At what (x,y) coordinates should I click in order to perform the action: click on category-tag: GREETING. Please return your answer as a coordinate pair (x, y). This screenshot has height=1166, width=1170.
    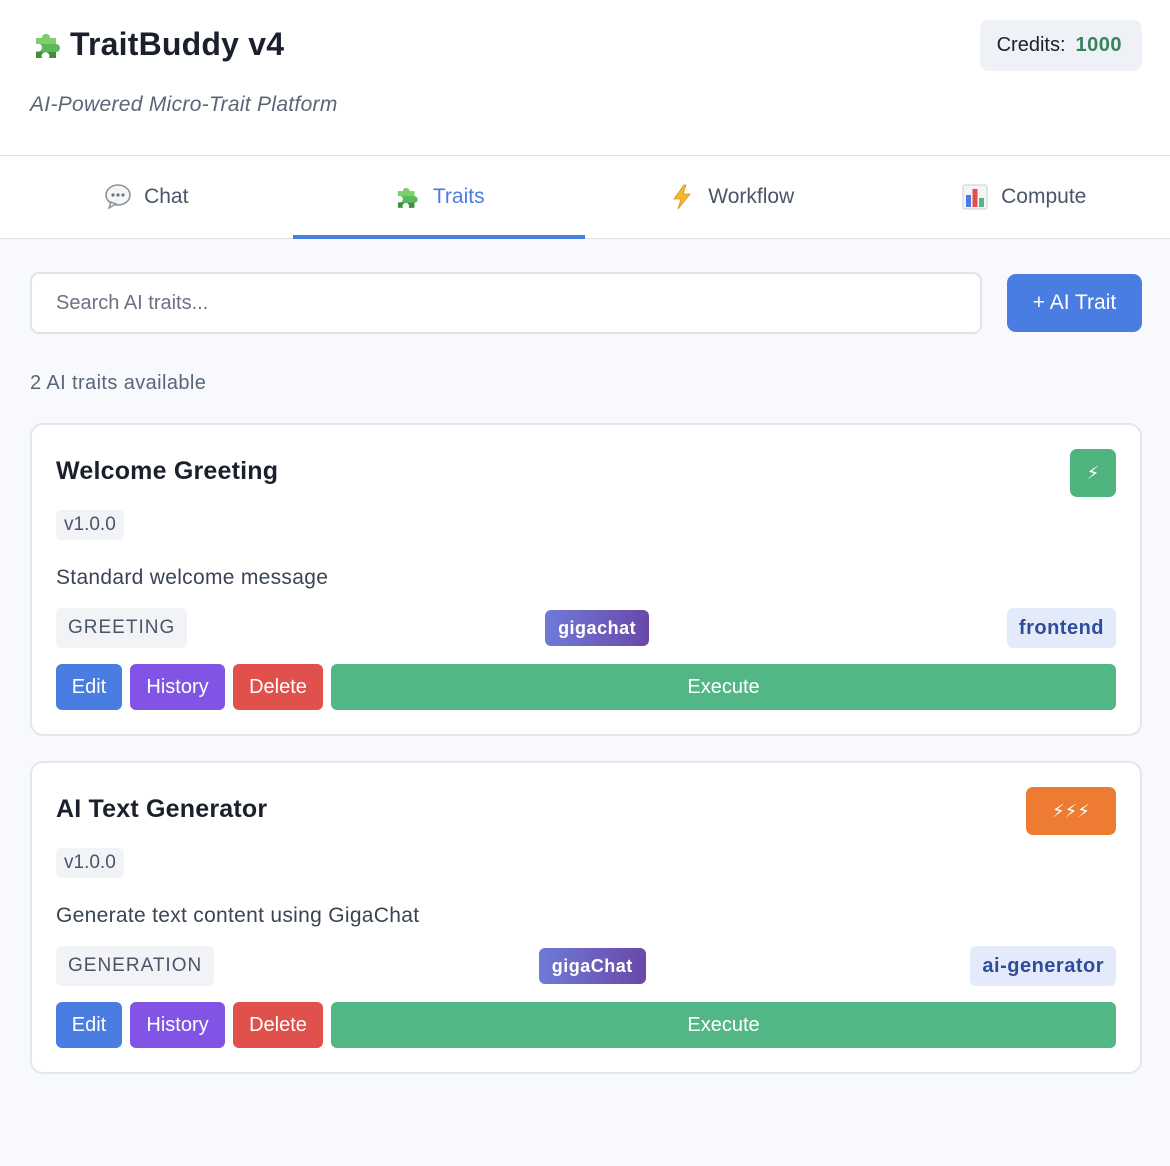
    Looking at the image, I should click on (122, 628).